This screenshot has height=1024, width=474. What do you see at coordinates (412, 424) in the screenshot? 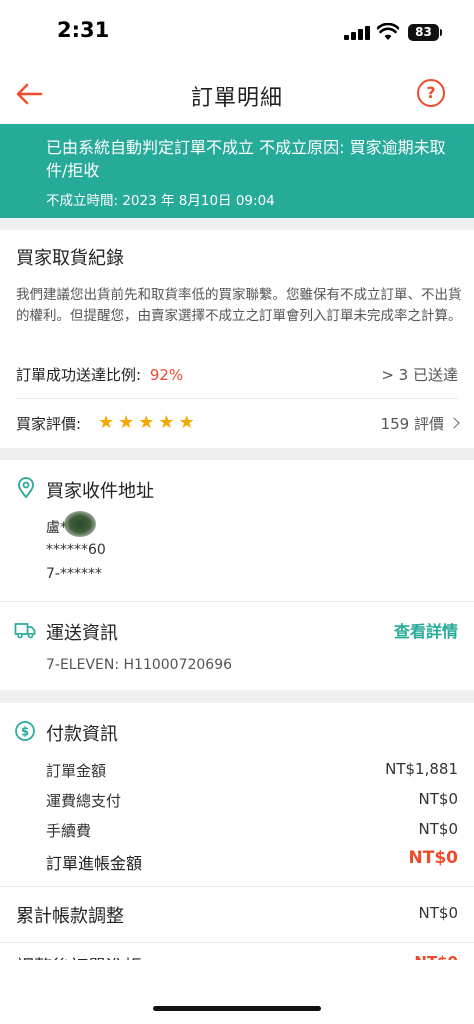
I see `rating-count: 159 評價` at bounding box center [412, 424].